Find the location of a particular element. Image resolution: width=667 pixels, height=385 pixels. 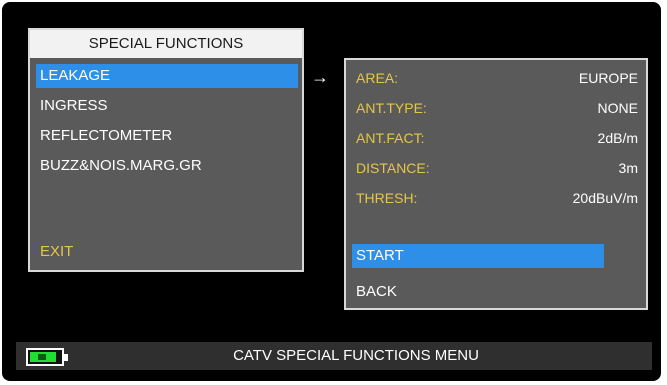

param-label: THRESH: is located at coordinates (387, 198).